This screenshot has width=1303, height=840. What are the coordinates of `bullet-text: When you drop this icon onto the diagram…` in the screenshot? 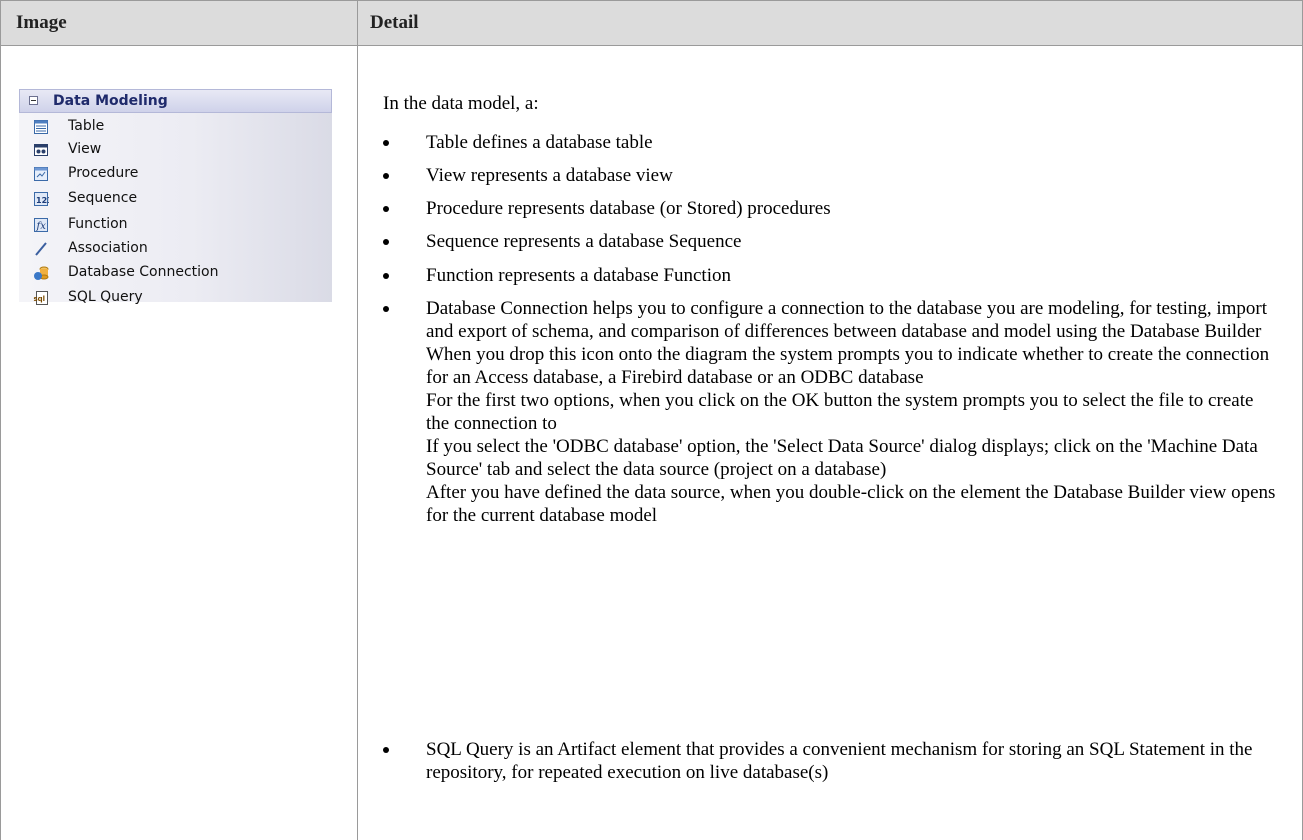 It's located at (848, 366).